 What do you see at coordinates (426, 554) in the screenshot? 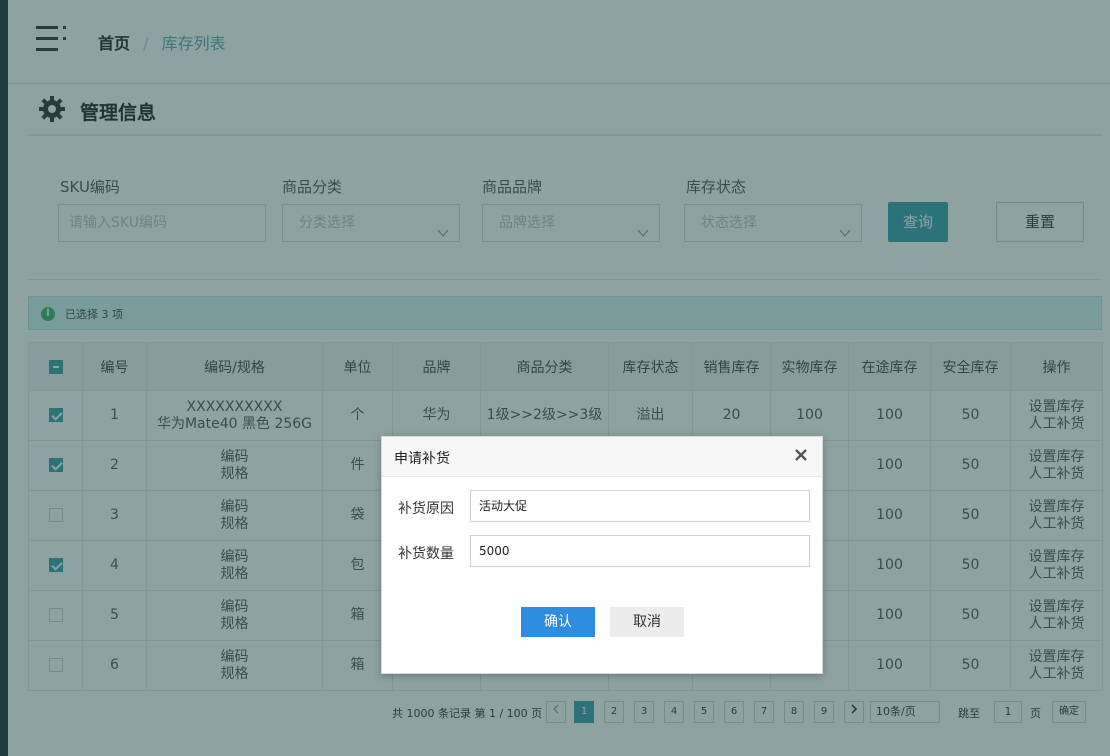
I see `quantity-label: 补货数量` at bounding box center [426, 554].